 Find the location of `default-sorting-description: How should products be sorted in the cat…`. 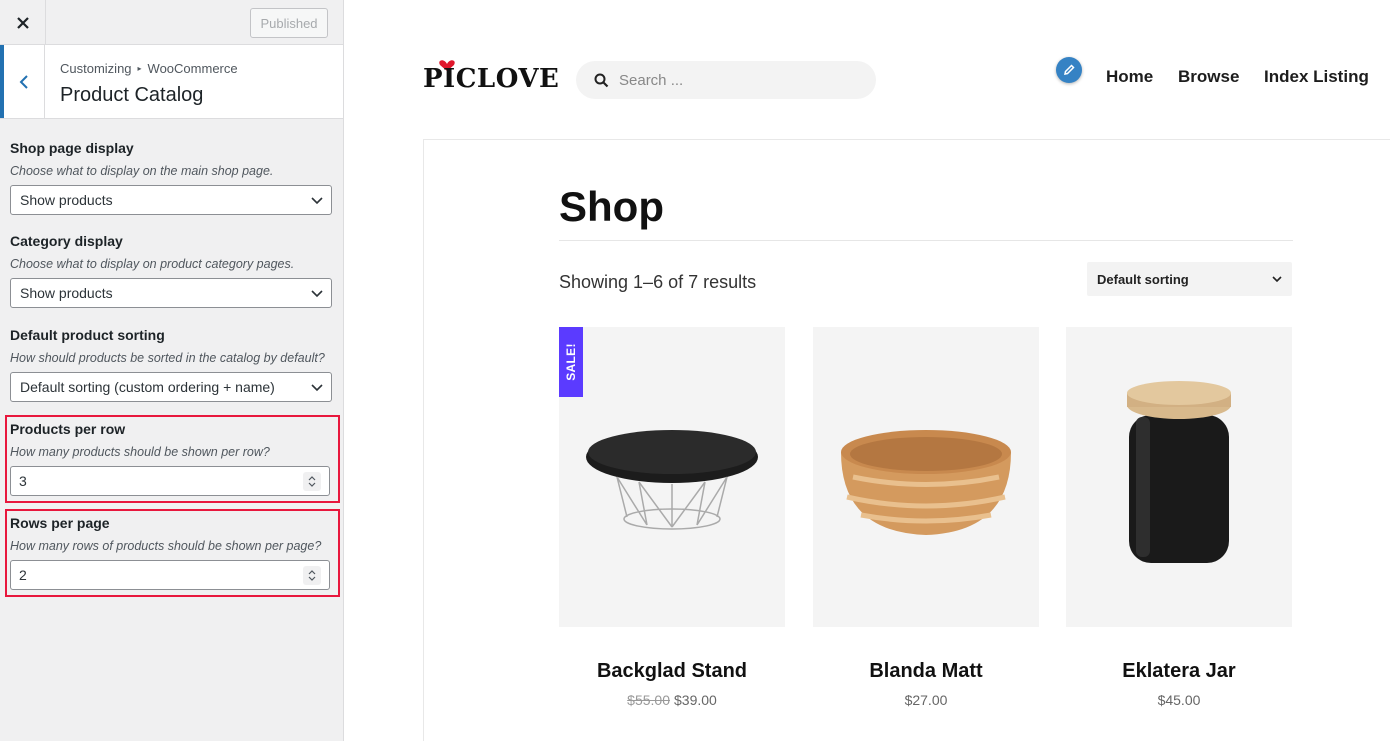

default-sorting-description: How should products be sorted in the cat… is located at coordinates (167, 358).